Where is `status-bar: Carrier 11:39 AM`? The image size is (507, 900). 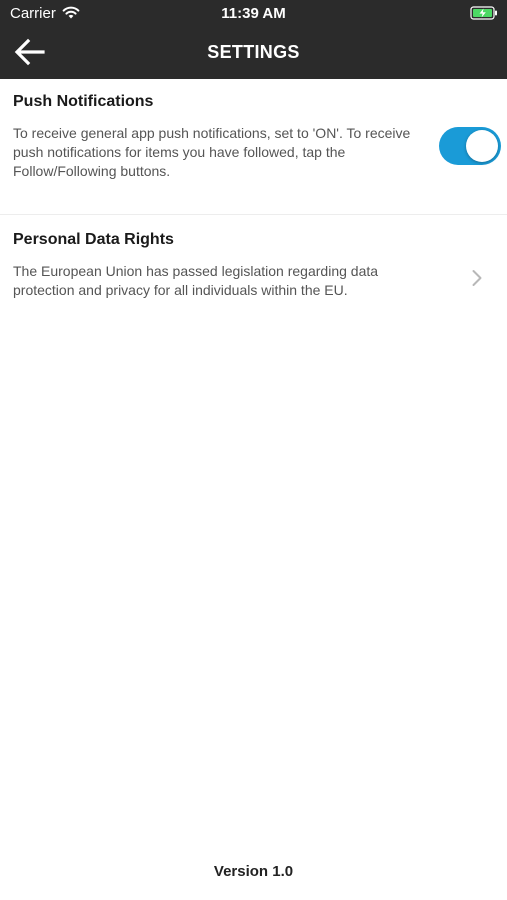
status-bar: Carrier 11:39 AM is located at coordinates (253, 14).